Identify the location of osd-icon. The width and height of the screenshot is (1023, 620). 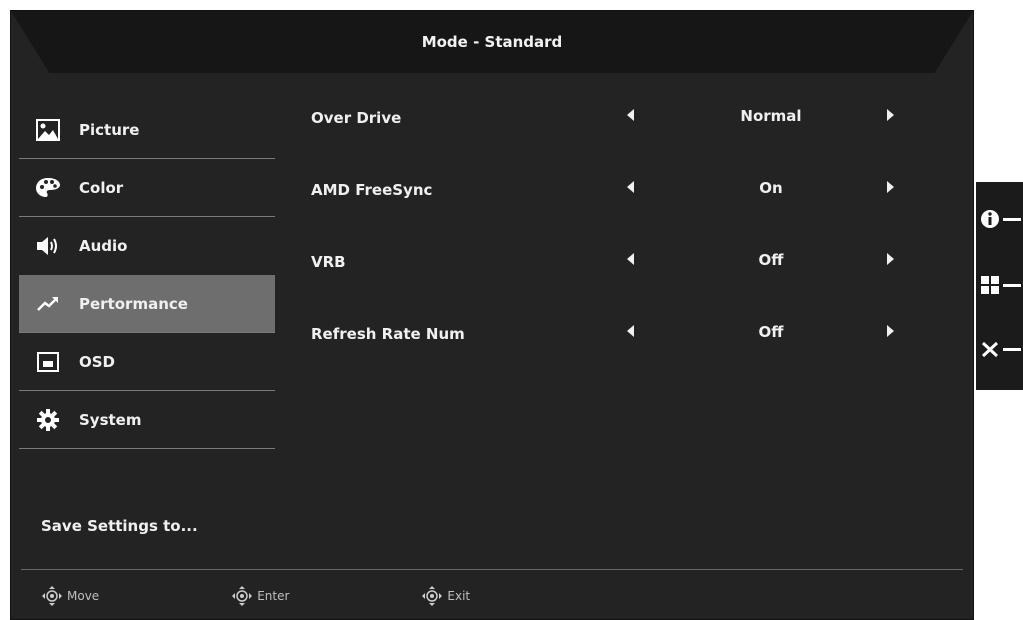
(48, 362).